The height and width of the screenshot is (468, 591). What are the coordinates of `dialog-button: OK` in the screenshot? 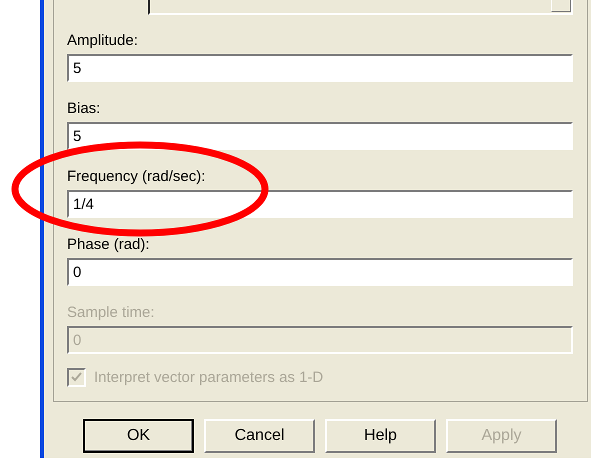 It's located at (138, 436).